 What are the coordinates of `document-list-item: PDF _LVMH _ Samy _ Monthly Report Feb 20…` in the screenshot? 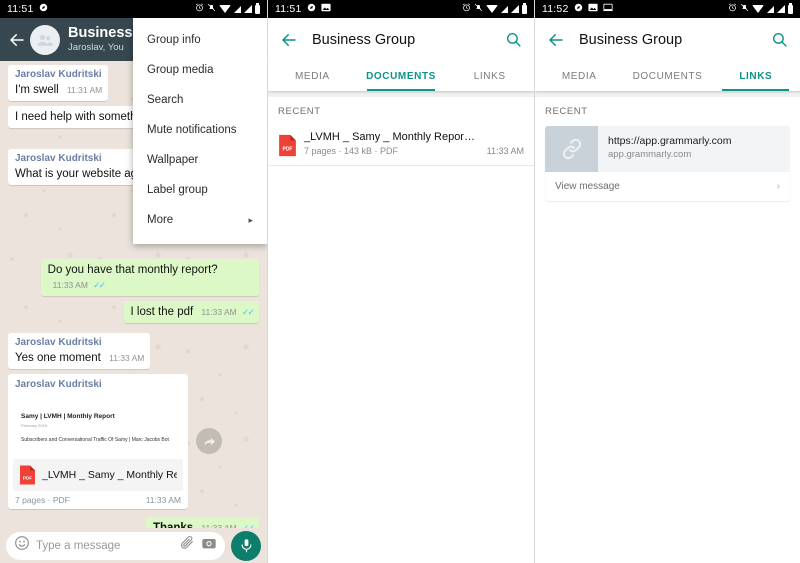 It's located at (401, 144).